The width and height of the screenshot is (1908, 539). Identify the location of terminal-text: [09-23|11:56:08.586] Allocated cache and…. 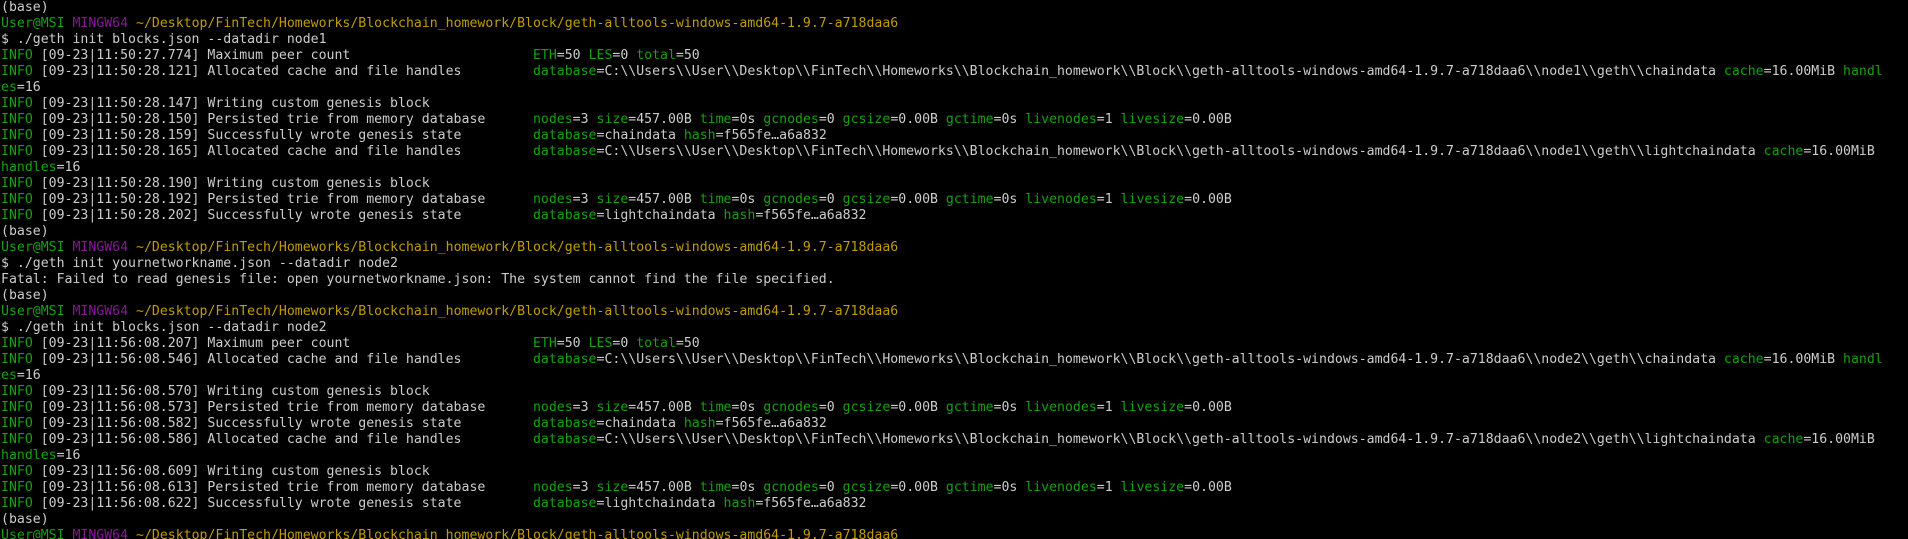
(282, 439).